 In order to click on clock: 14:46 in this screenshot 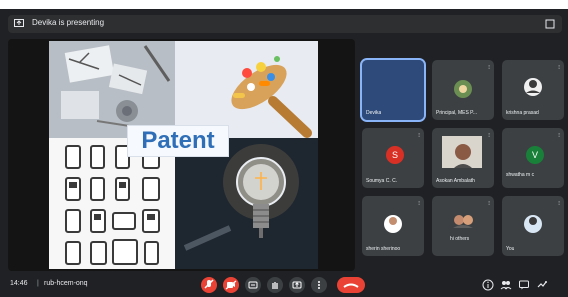, I will do `click(19, 283)`.